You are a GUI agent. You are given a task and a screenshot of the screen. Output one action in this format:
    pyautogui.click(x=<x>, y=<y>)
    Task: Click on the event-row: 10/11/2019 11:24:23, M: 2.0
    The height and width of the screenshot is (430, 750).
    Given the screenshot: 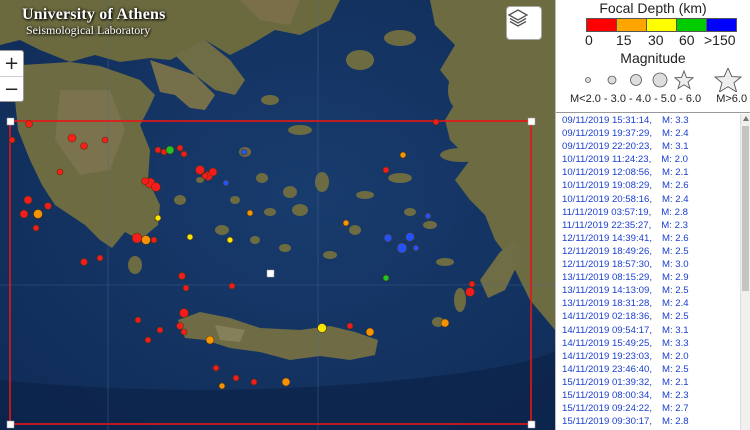 What is the action you would take?
    pyautogui.click(x=651, y=159)
    